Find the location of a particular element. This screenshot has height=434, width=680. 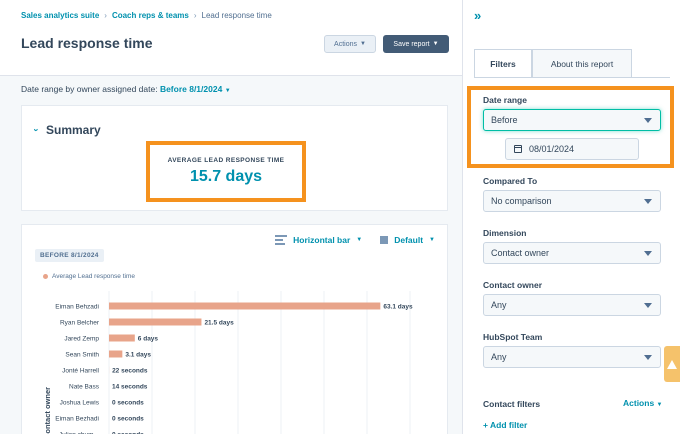

save-report-button: Save report ▼ is located at coordinates (416, 44).